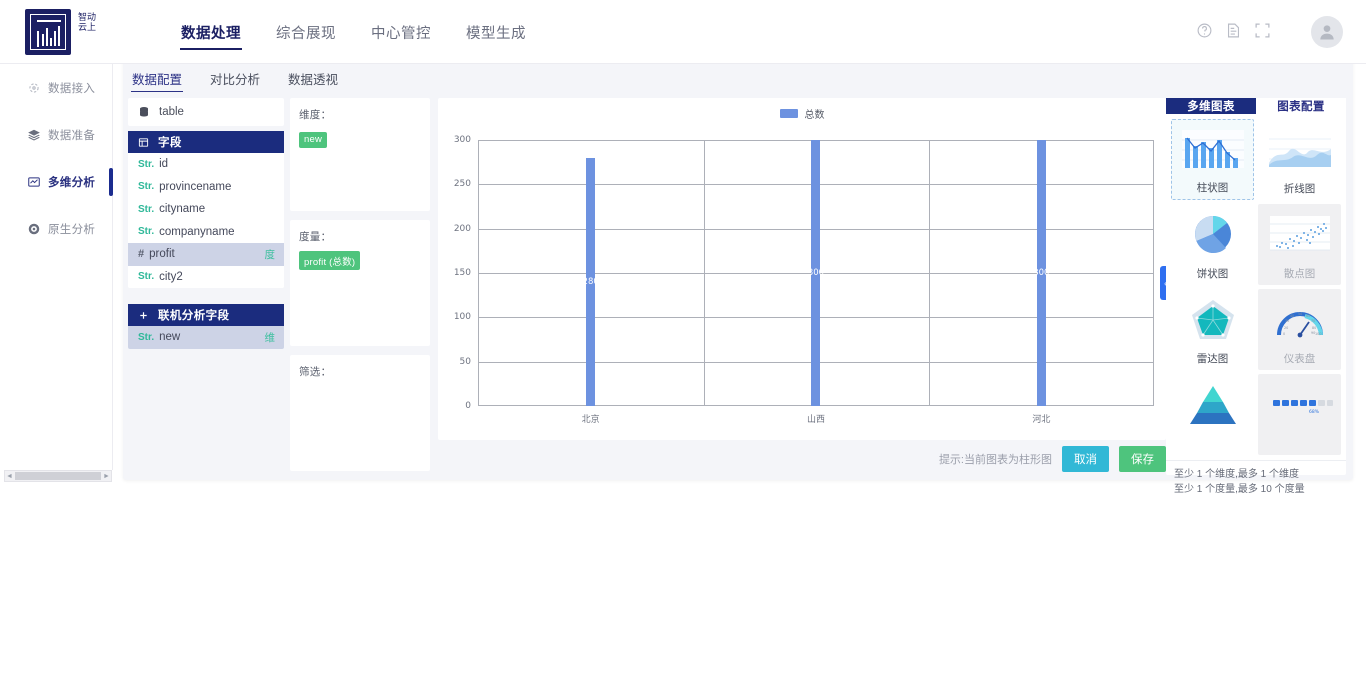 The width and height of the screenshot is (1366, 683). I want to click on svg-text: 68%, so click(1314, 412).